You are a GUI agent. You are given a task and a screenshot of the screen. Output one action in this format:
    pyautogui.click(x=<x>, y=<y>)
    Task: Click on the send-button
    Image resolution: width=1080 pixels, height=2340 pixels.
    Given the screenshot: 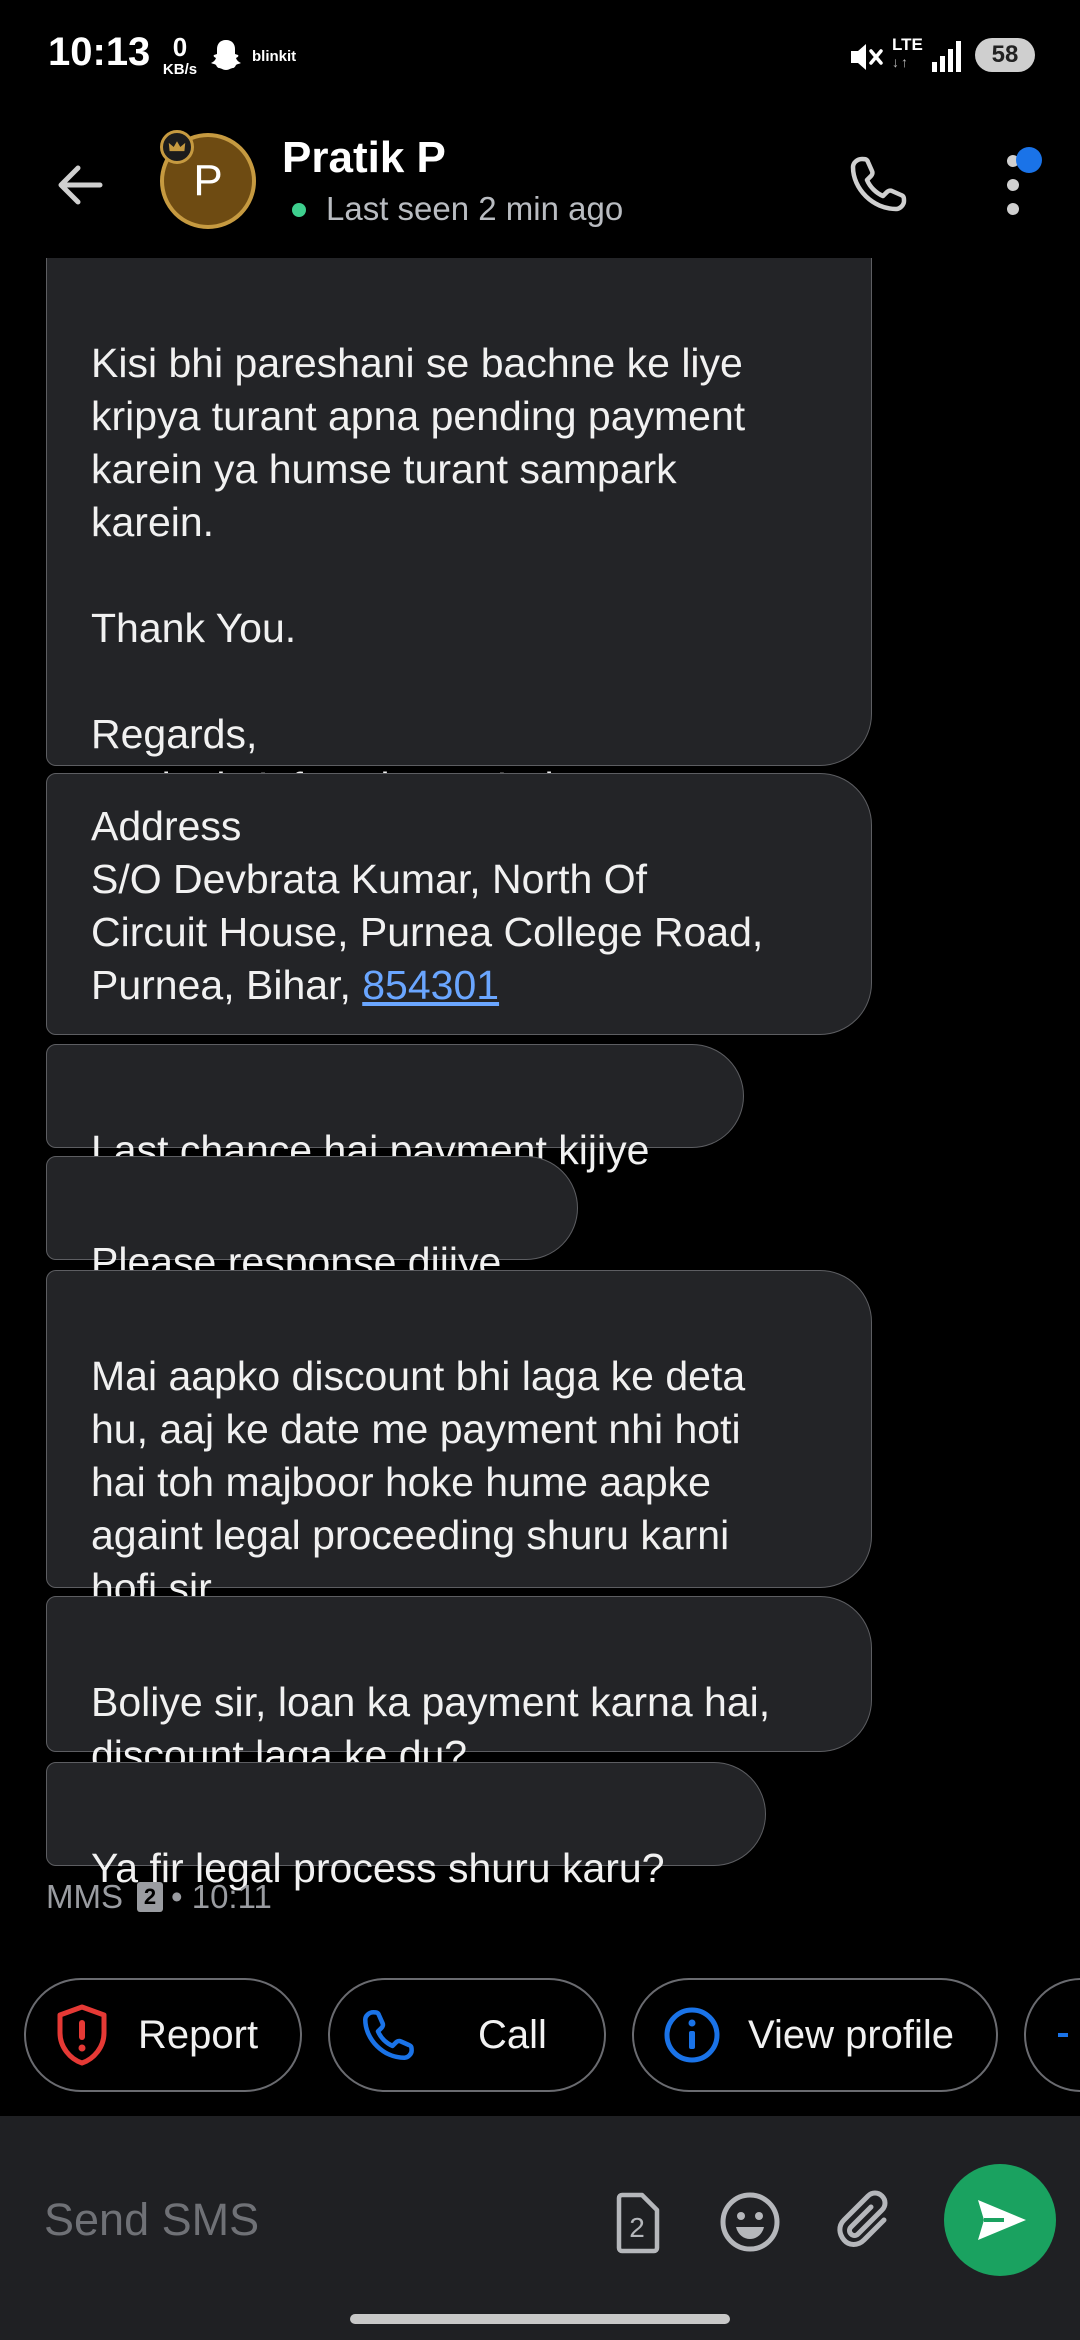 What is the action you would take?
    pyautogui.click(x=1000, y=2220)
    